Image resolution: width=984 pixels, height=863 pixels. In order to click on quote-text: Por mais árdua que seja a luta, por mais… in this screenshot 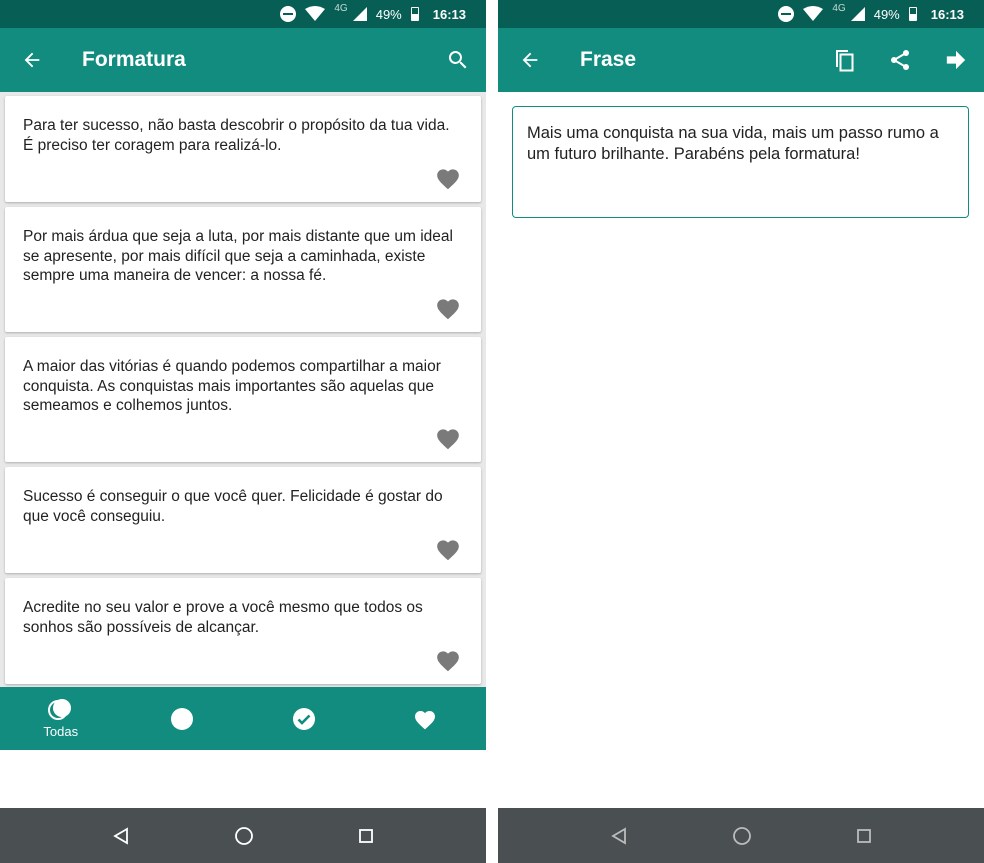, I will do `click(238, 256)`.